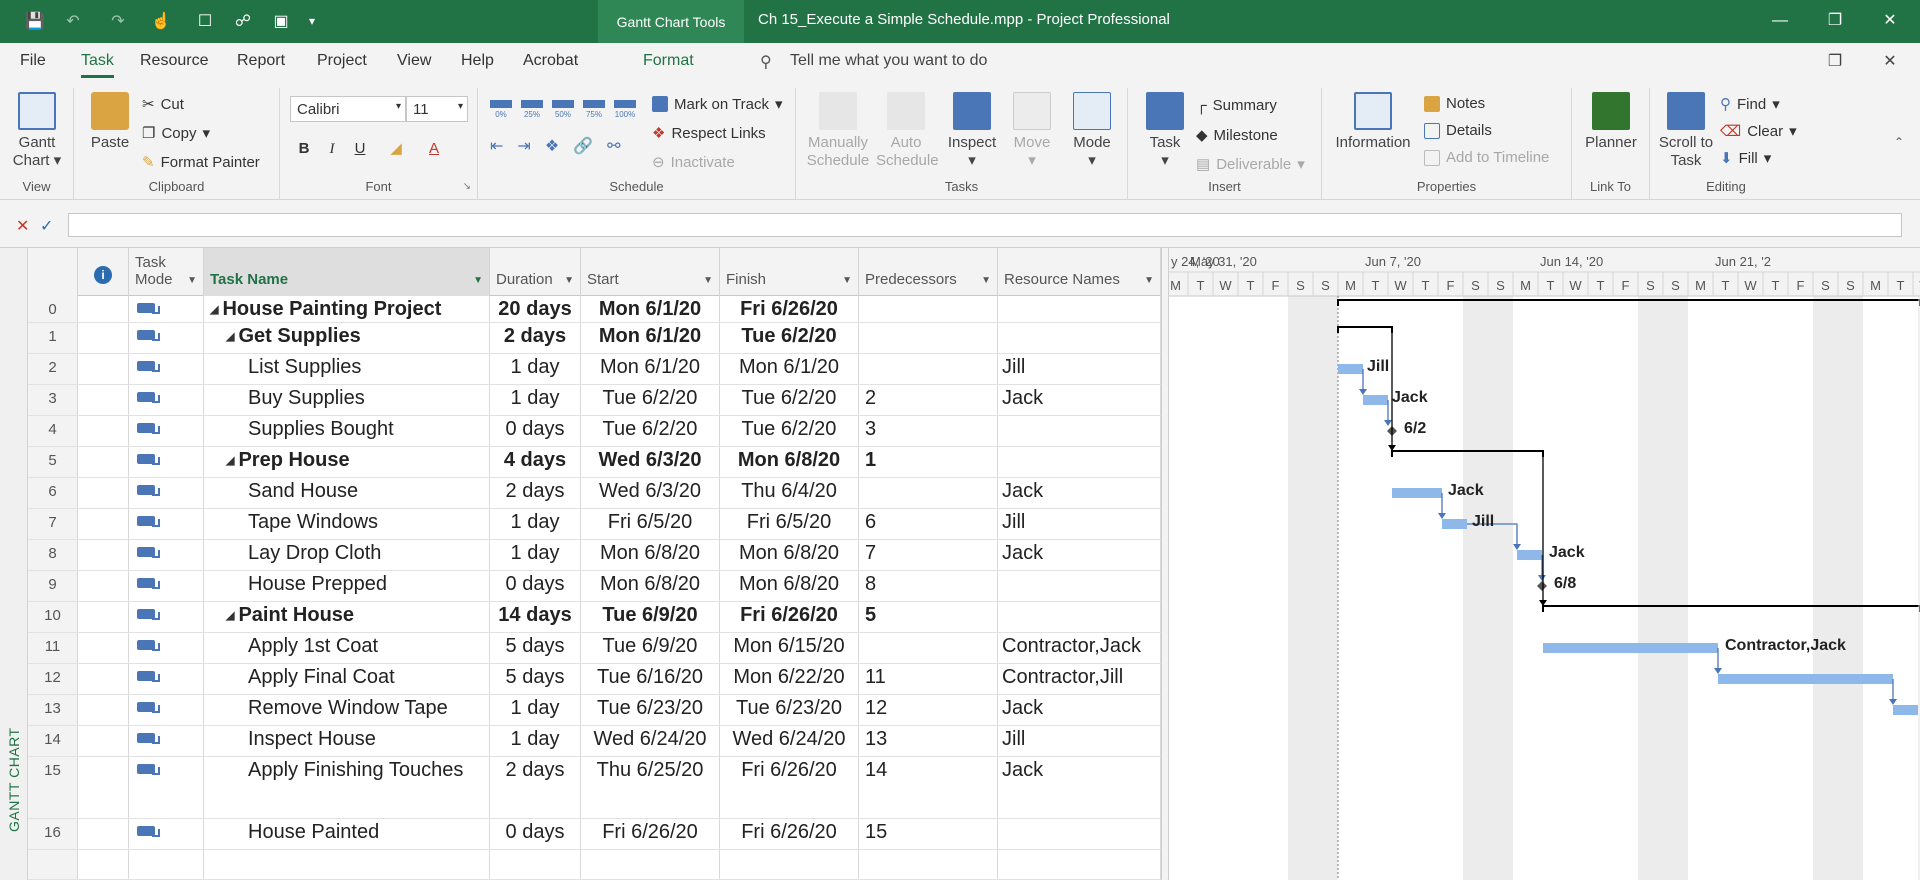  What do you see at coordinates (53, 338) in the screenshot?
I see `row-id: 1` at bounding box center [53, 338].